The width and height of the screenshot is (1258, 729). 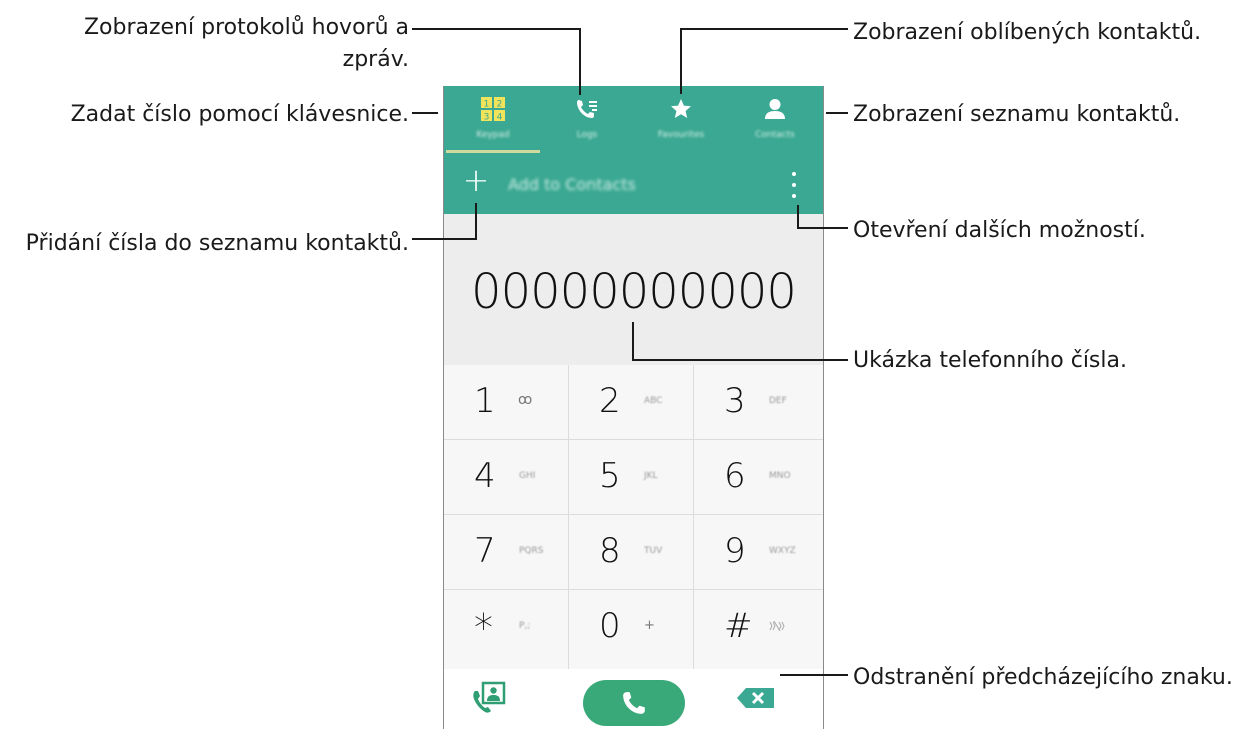 I want to click on key-letters: P,;, so click(x=525, y=626).